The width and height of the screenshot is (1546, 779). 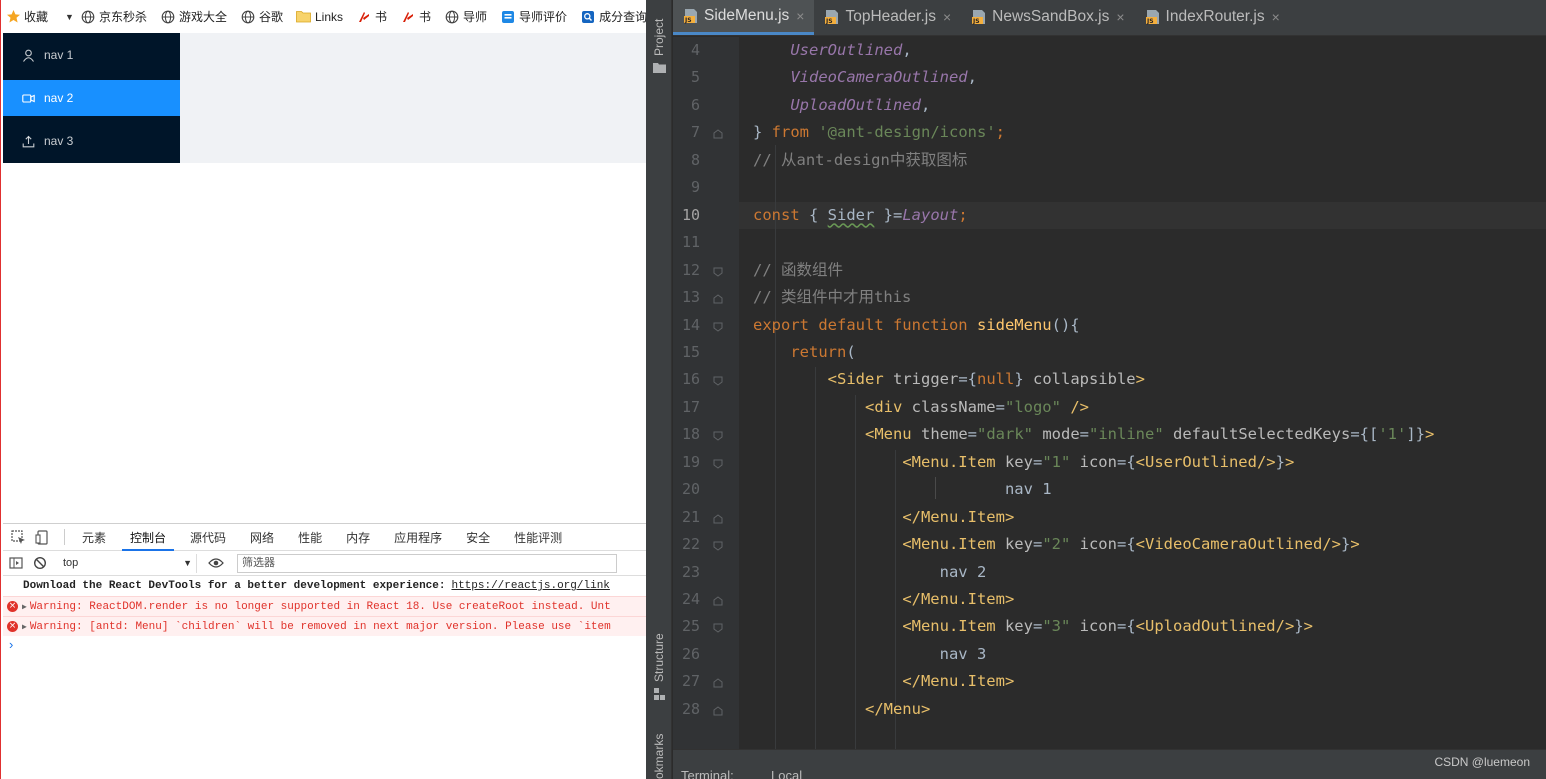 What do you see at coordinates (659, 657) in the screenshot?
I see `structure-tool-label: Structure` at bounding box center [659, 657].